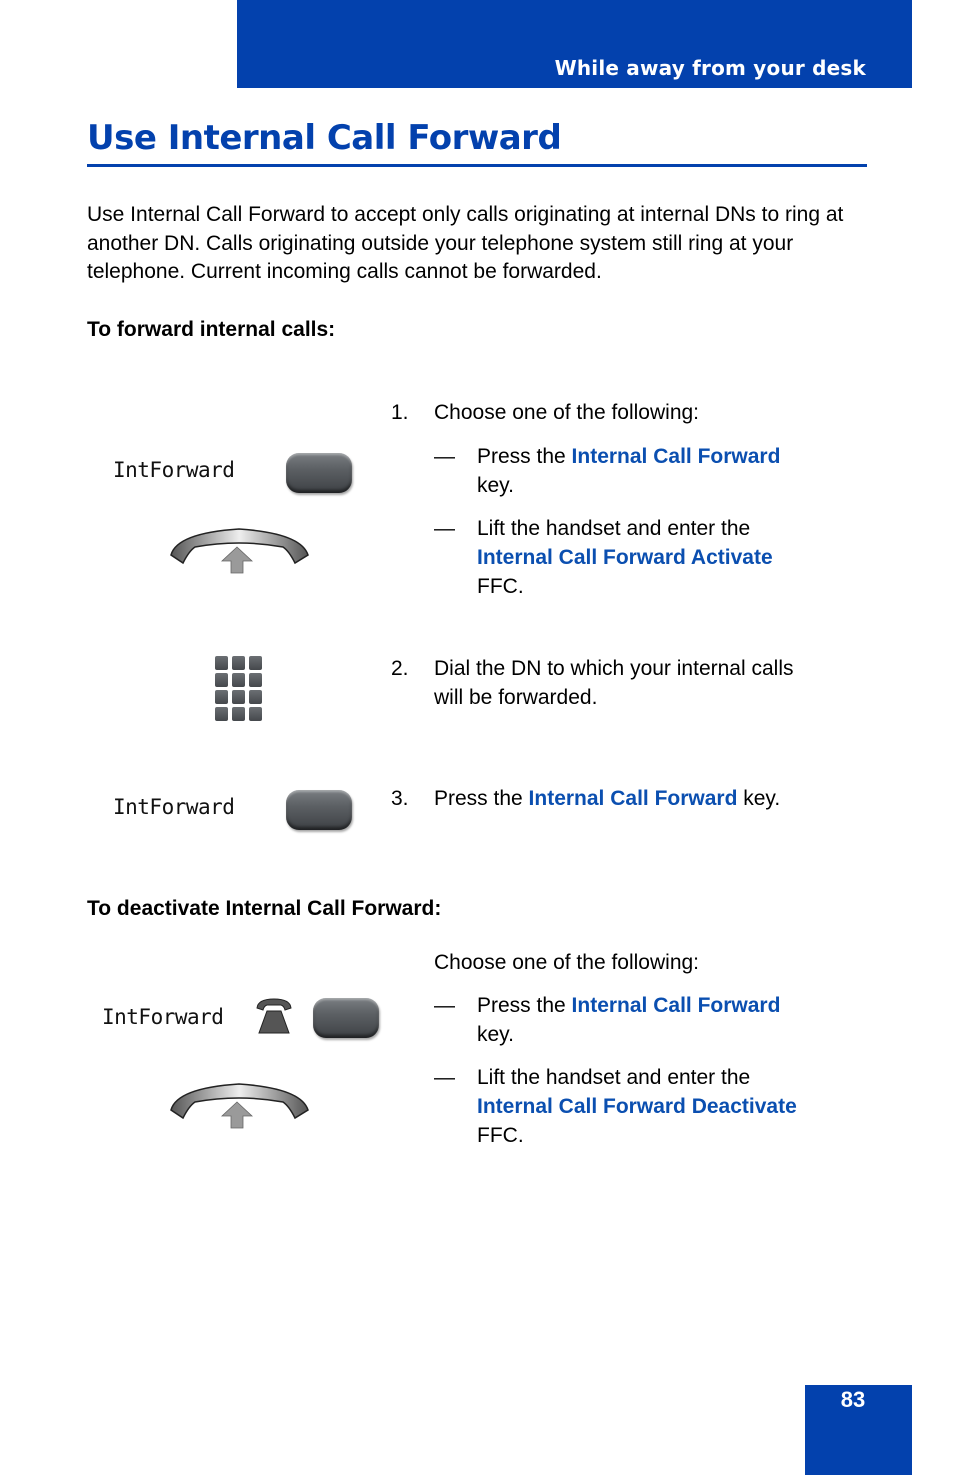  What do you see at coordinates (637, 1106) in the screenshot?
I see `ffc-deactivate-name: Internal Call Forward Deactivate` at bounding box center [637, 1106].